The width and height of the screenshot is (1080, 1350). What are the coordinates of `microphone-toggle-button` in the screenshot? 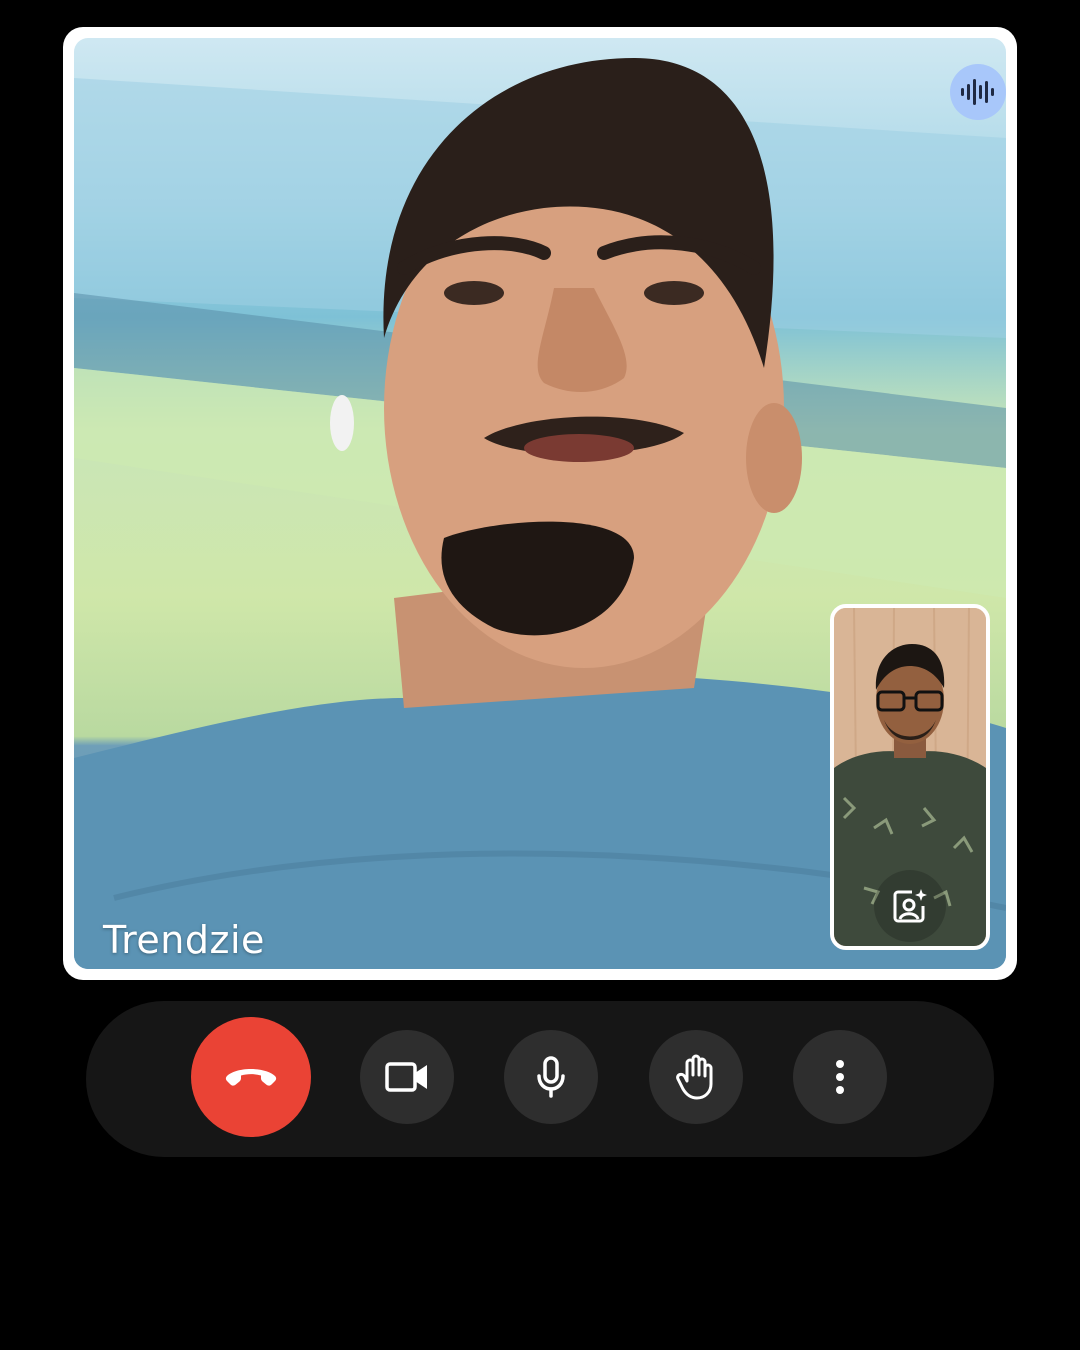 It's located at (551, 1077).